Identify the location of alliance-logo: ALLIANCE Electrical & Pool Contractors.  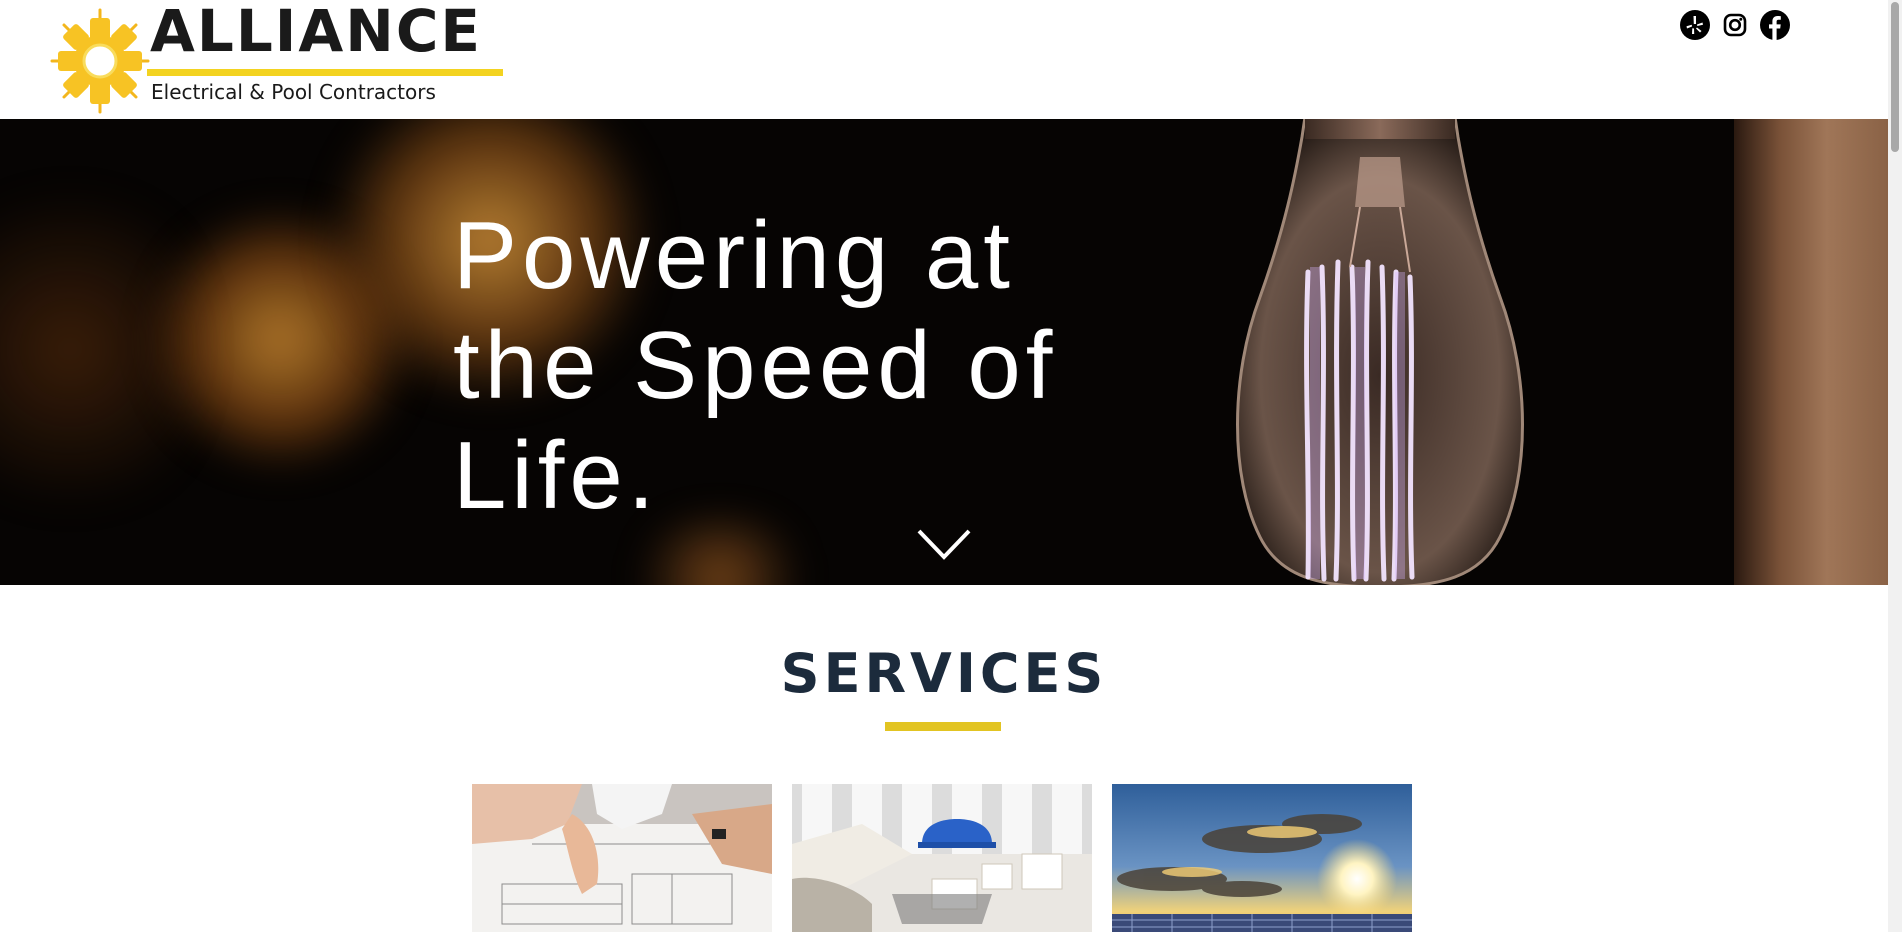
(276, 58).